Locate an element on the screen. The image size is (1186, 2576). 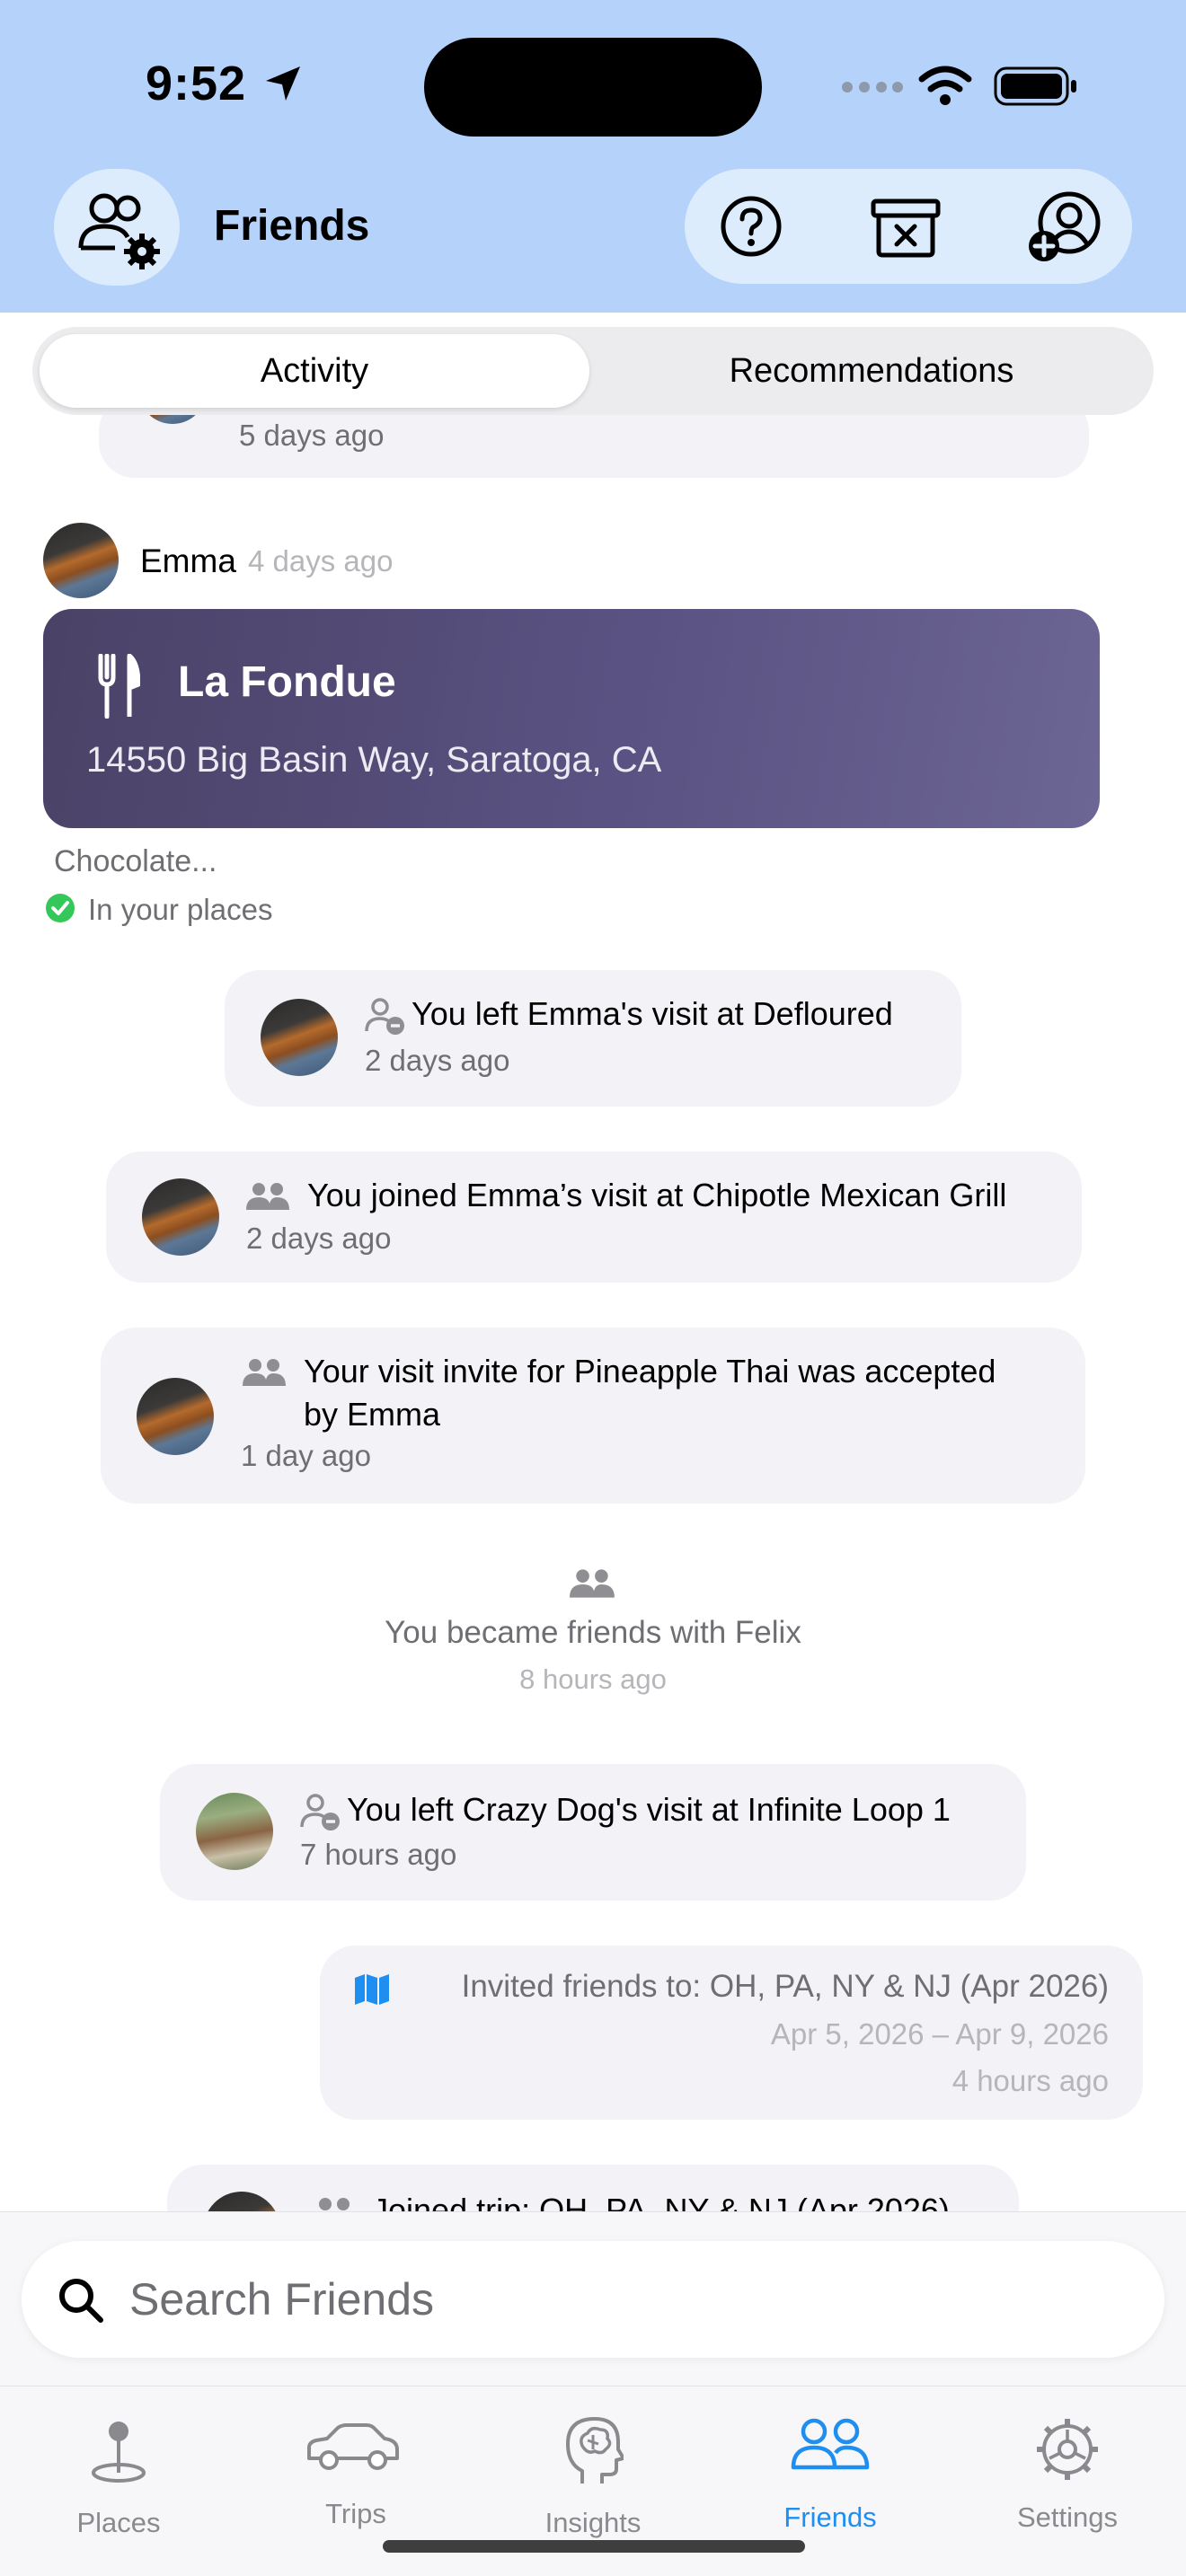
search-bar-container: Search Friends is located at coordinates (593, 2298).